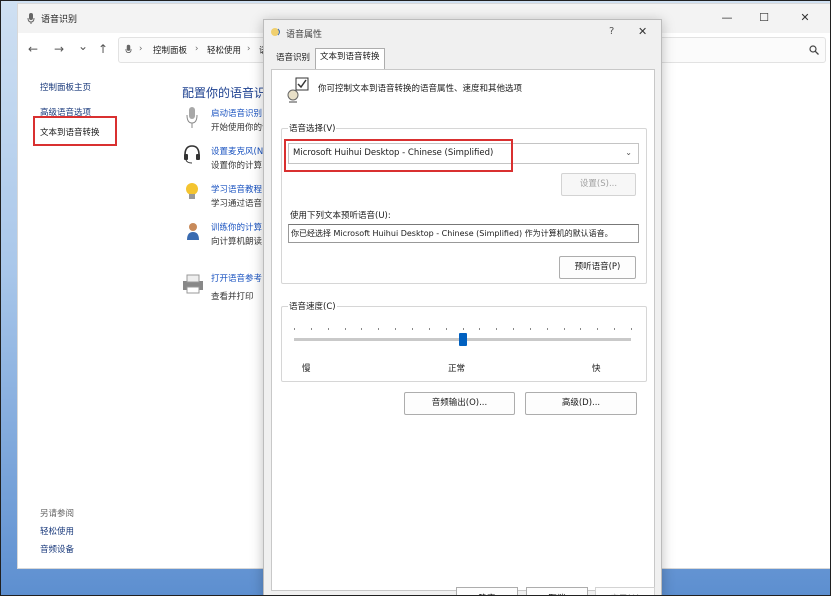 This screenshot has width=831, height=596. Describe the element at coordinates (293, 58) in the screenshot. I see `tab-speech-recognition: 语音识别` at that location.